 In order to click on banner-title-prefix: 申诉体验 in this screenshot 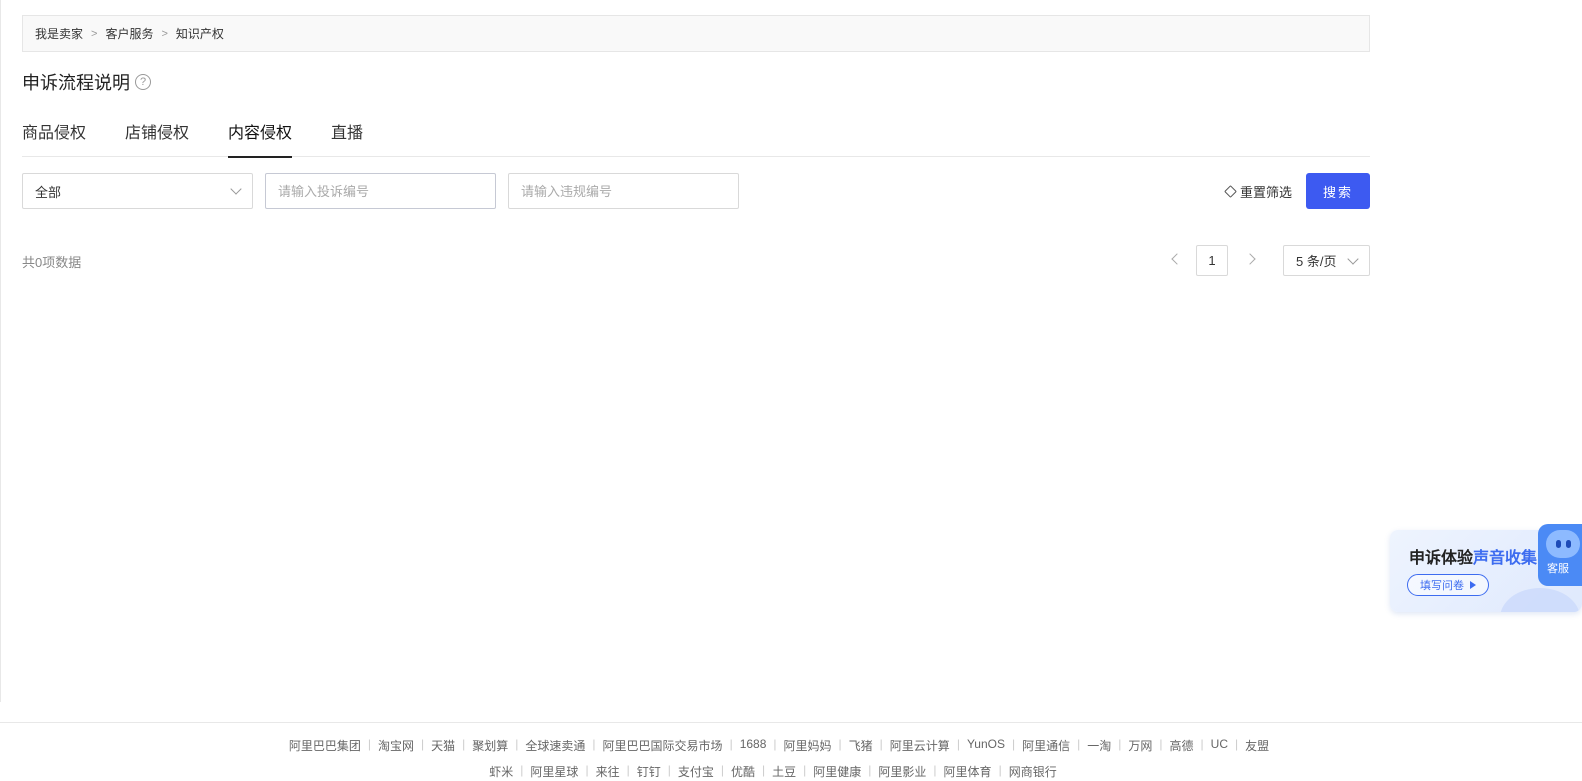, I will do `click(1441, 558)`.